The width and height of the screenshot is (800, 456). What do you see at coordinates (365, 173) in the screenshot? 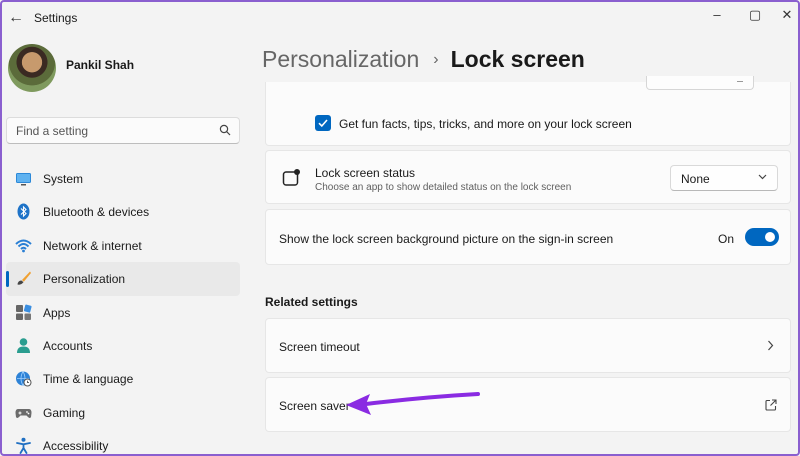
I see `lock-status-title: Lock screen status` at bounding box center [365, 173].